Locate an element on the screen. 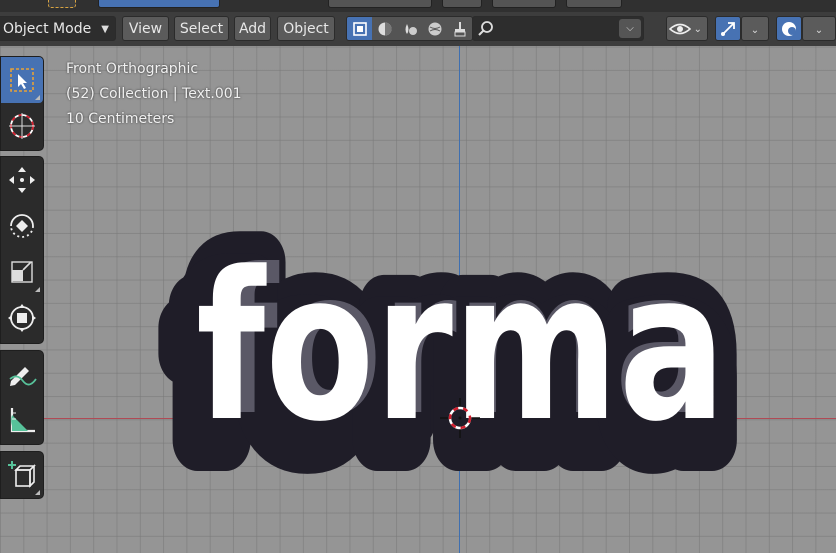  chevron-down-icon: ▼ is located at coordinates (105, 29).